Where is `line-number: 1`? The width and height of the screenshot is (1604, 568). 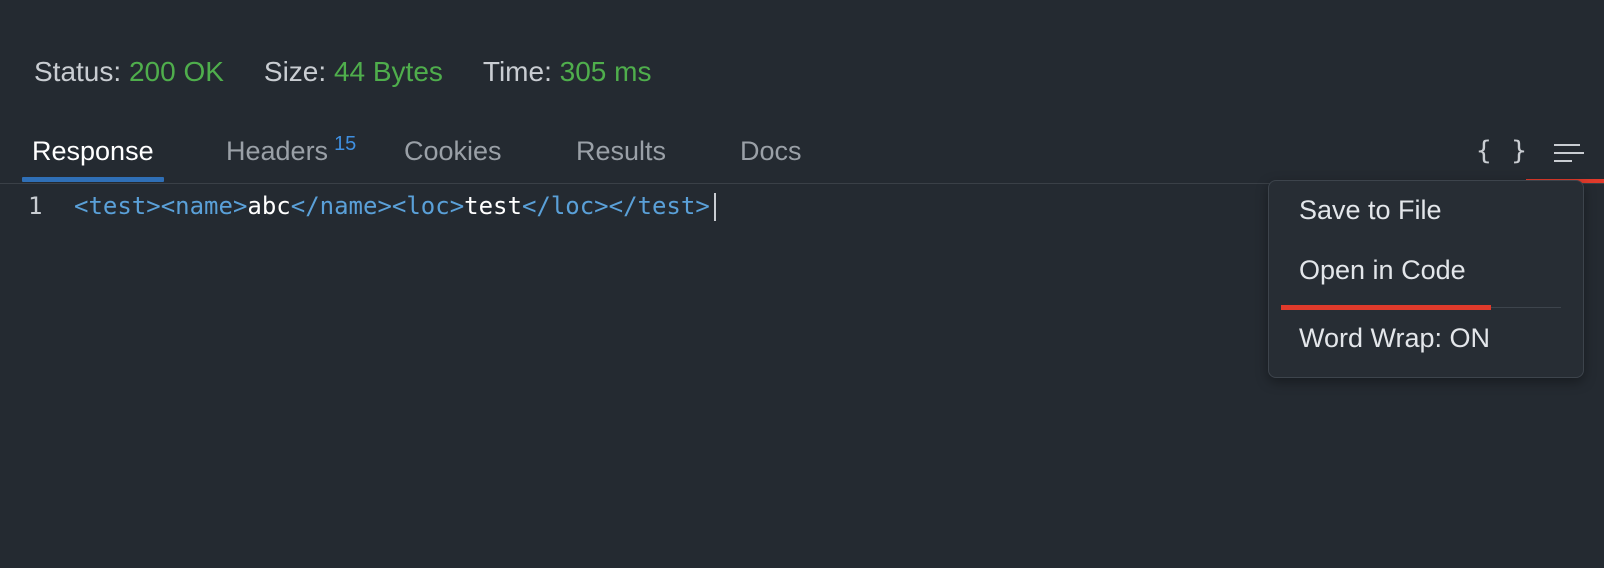 line-number: 1 is located at coordinates (35, 206).